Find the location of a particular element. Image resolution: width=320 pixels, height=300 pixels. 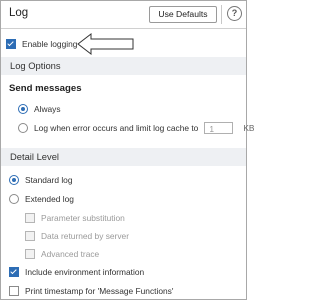

standard-log-label: Standard log is located at coordinates (49, 180).